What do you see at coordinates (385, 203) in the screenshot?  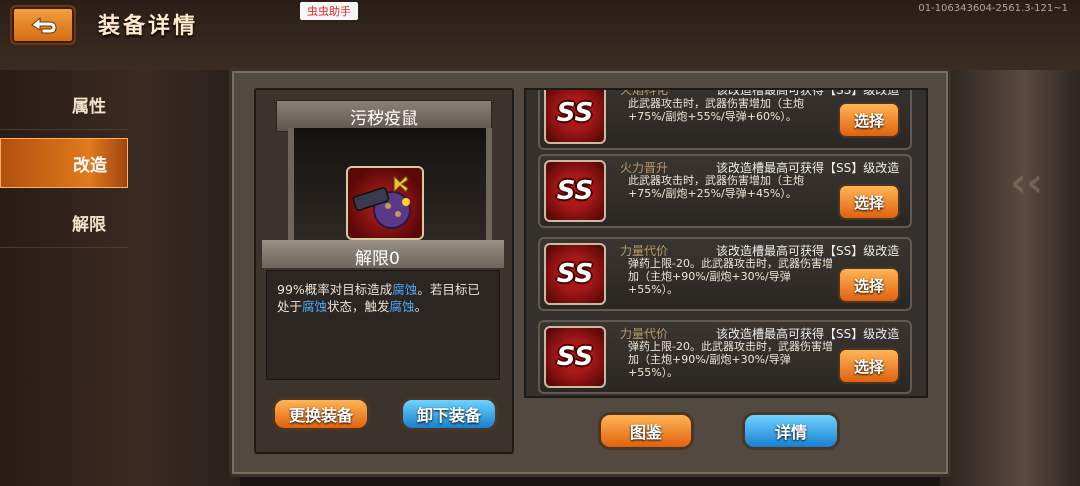 I see `plague-rat-weapon-icon` at bounding box center [385, 203].